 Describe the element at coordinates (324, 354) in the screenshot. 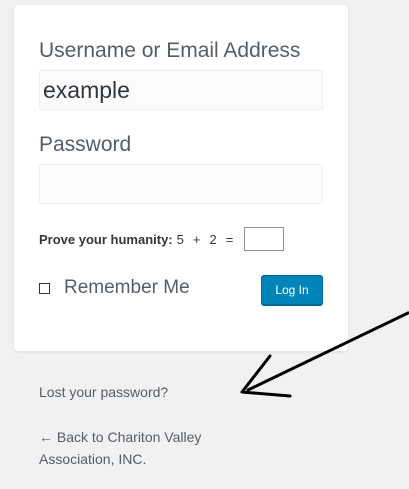

I see `hand-drawn-arrow-icon` at that location.